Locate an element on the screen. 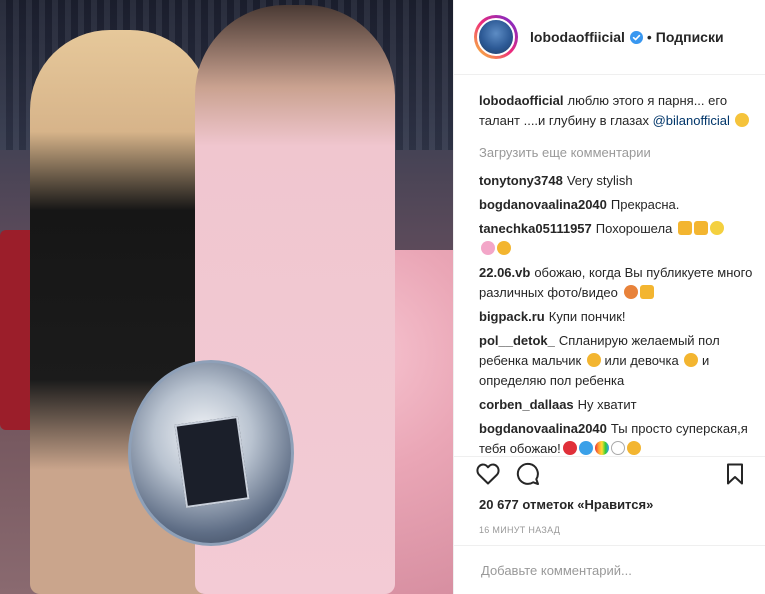 This screenshot has height=594, width=765. comment-text: Very stylish is located at coordinates (599, 180).